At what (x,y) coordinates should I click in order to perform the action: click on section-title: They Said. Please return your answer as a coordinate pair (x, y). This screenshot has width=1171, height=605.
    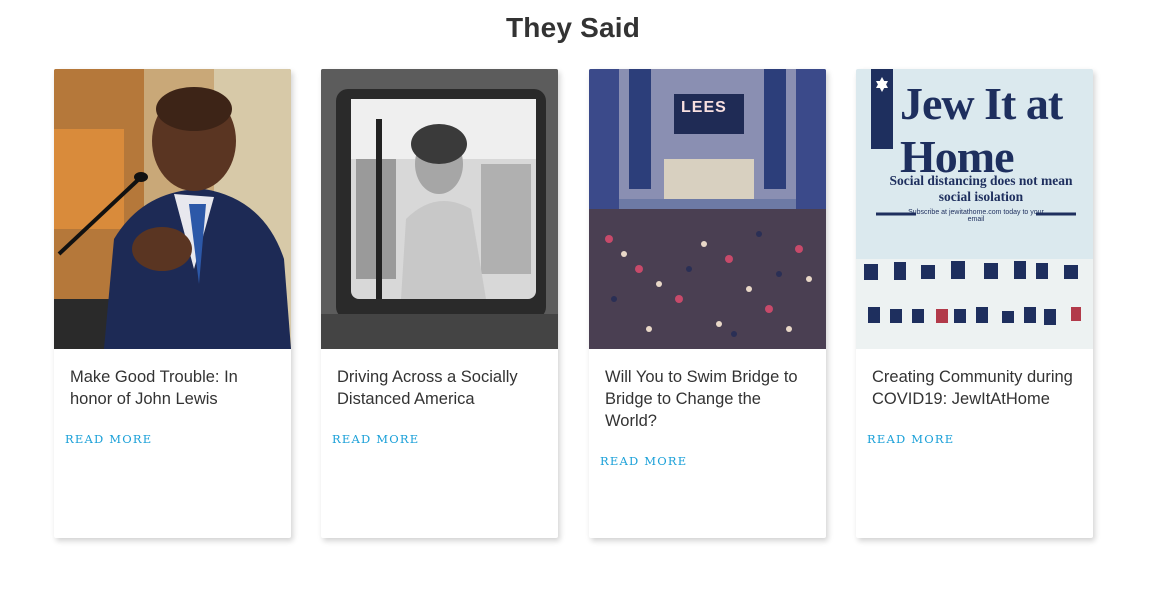
    Looking at the image, I should click on (573, 27).